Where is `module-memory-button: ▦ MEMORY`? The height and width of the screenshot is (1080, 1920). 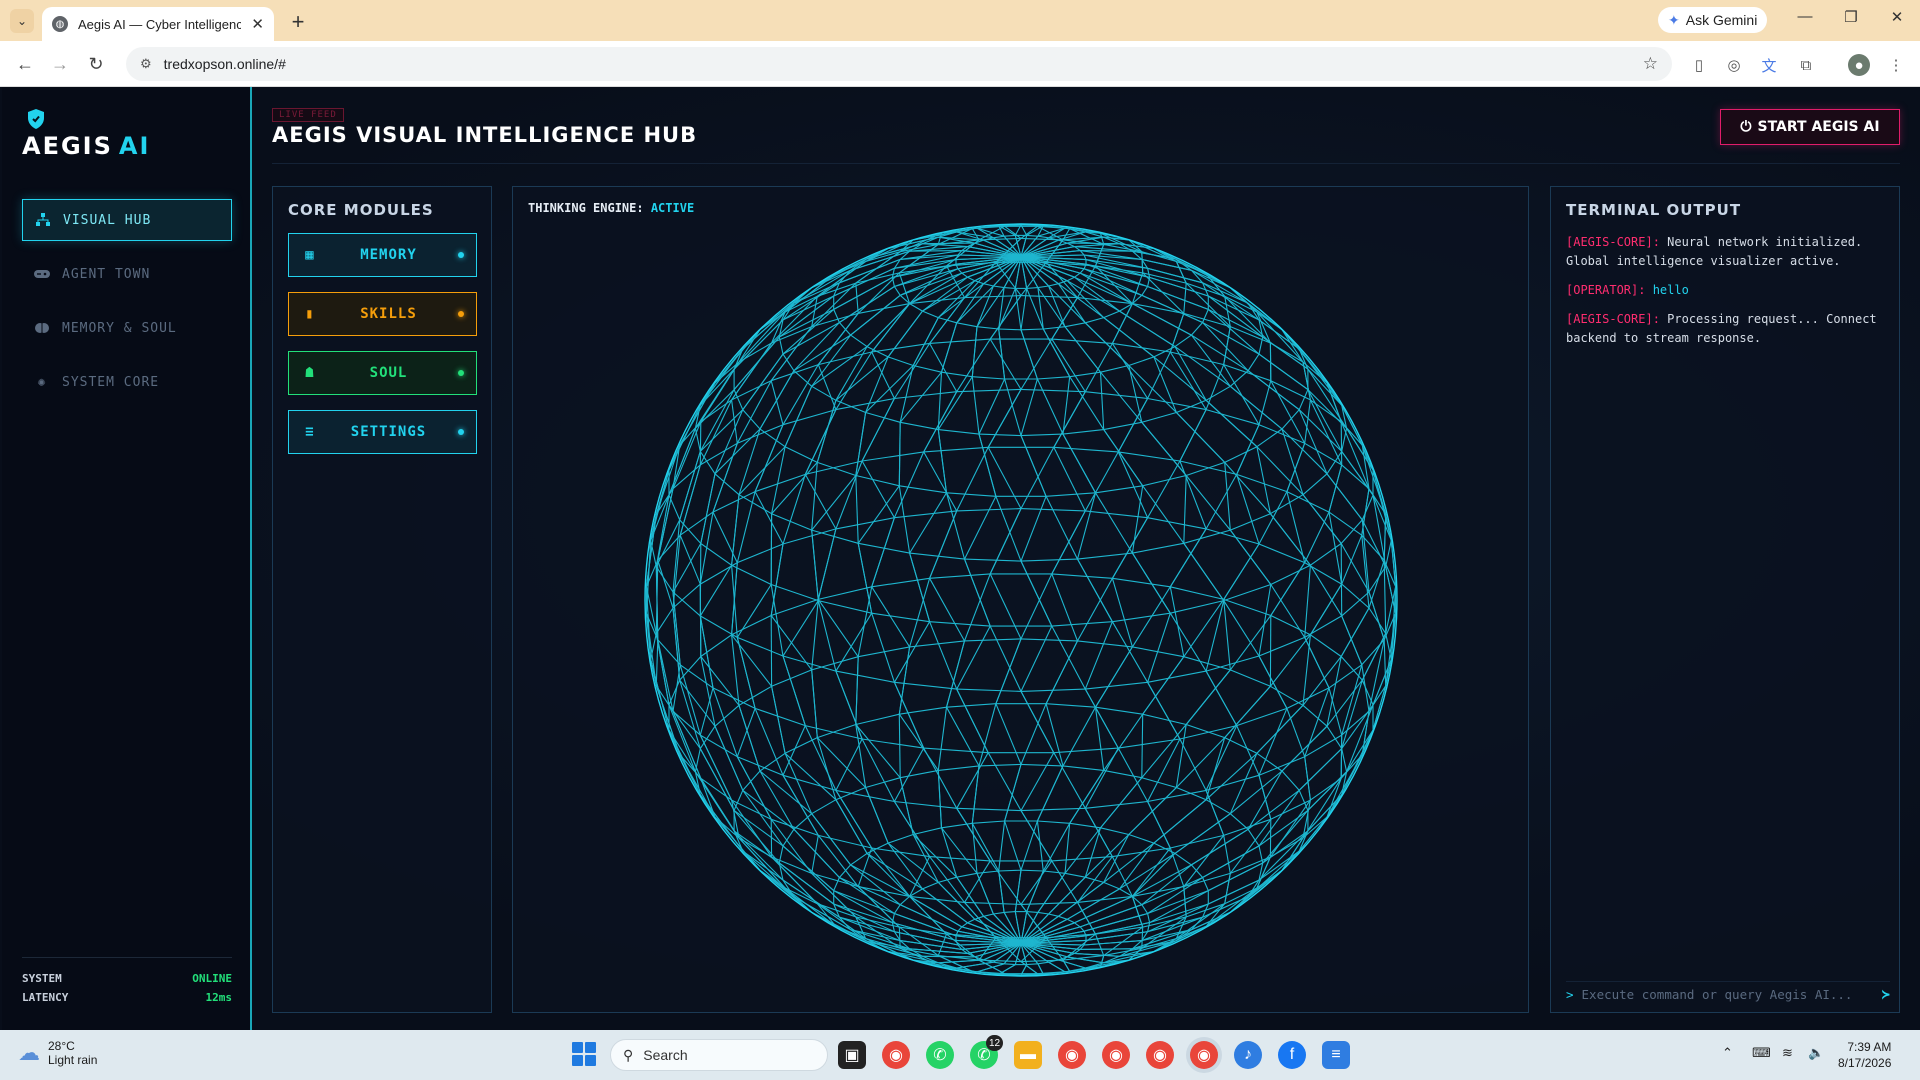
module-memory-button: ▦ MEMORY is located at coordinates (382, 255).